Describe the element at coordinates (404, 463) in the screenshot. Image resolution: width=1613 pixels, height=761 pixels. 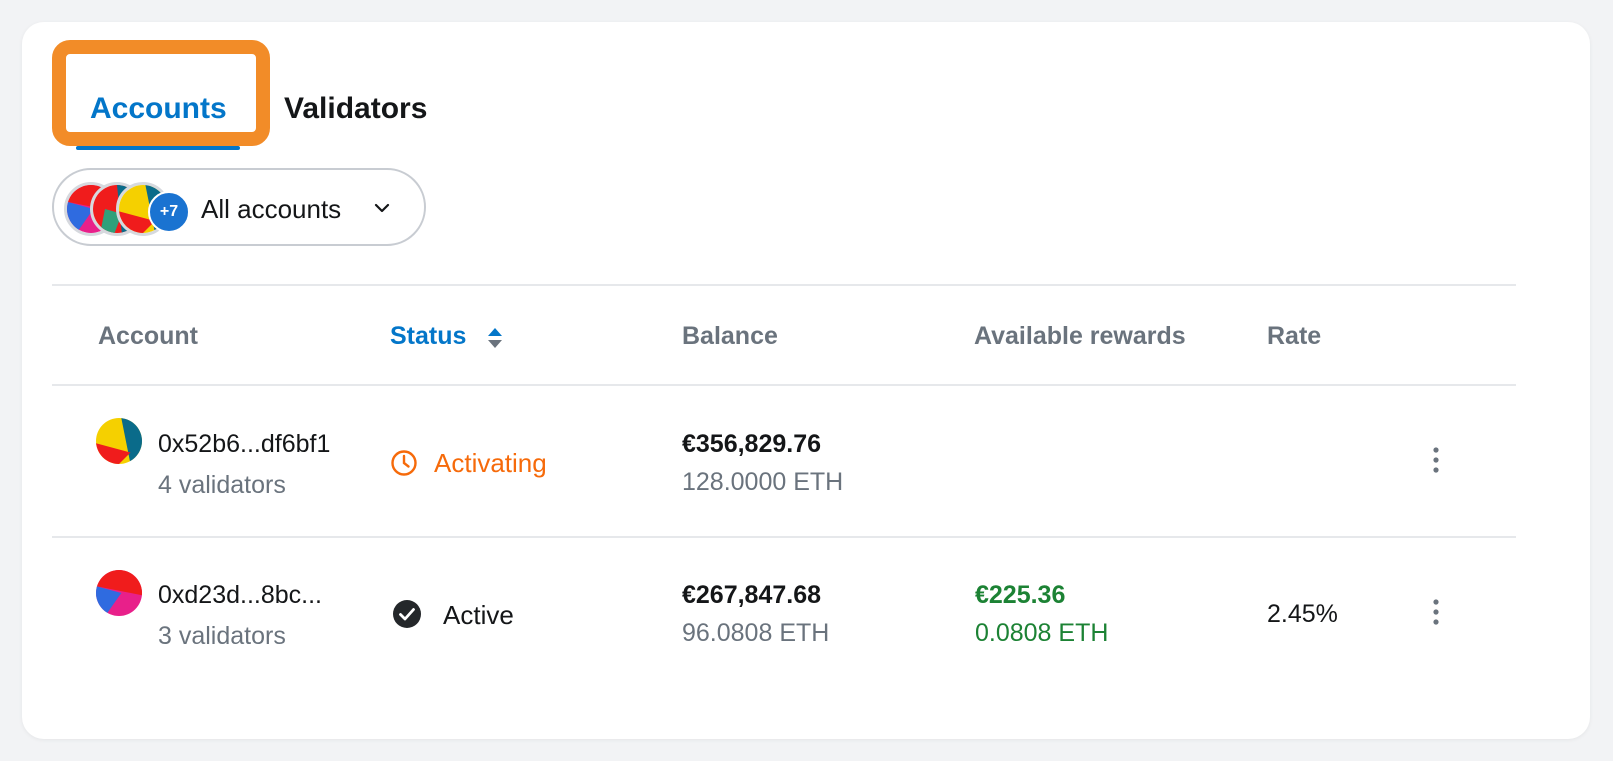
I see `clock-icon` at that location.